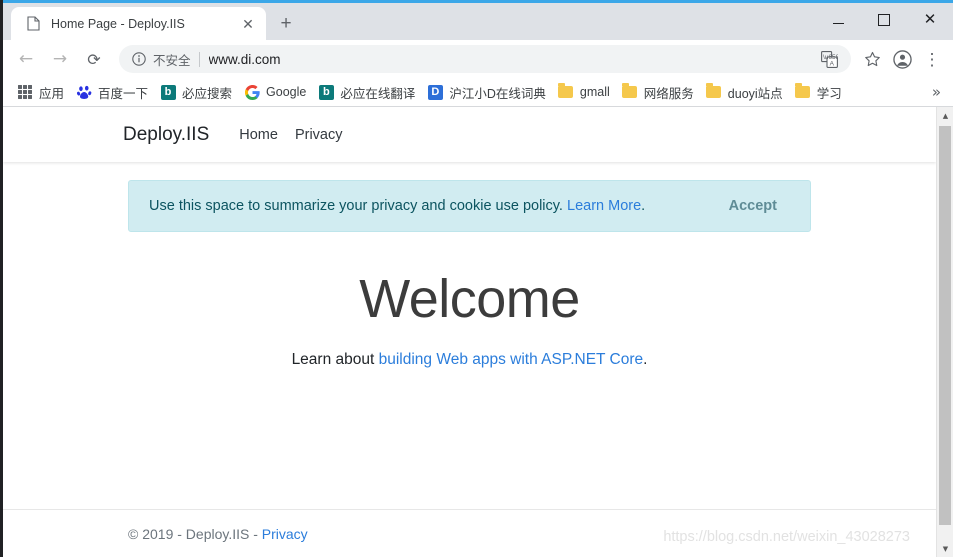 This screenshot has width=953, height=557. What do you see at coordinates (930, 19) in the screenshot?
I see `close-window-button: ✕` at bounding box center [930, 19].